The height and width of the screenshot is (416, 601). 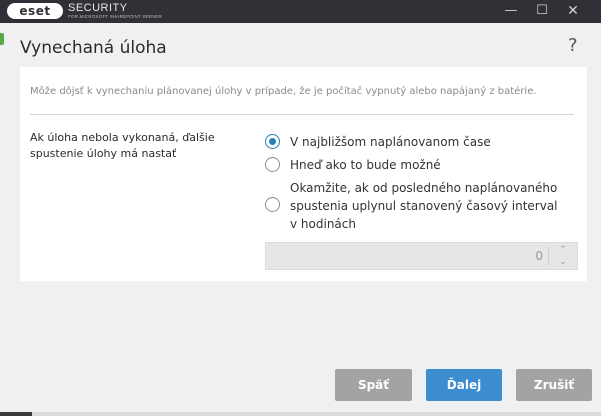 I want to click on chevron-up-icon: ⌃, so click(x=563, y=250).